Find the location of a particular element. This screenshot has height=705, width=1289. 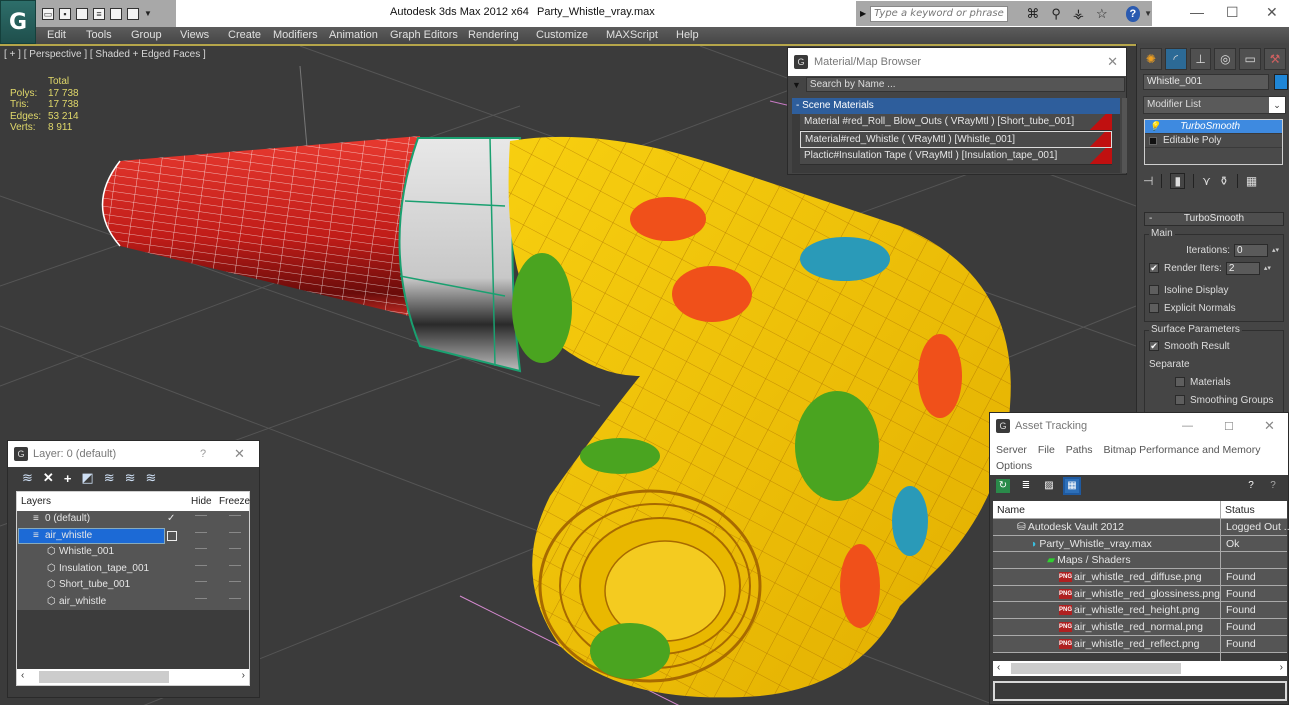

render-iters-checkbox: ✔ is located at coordinates (1154, 268).